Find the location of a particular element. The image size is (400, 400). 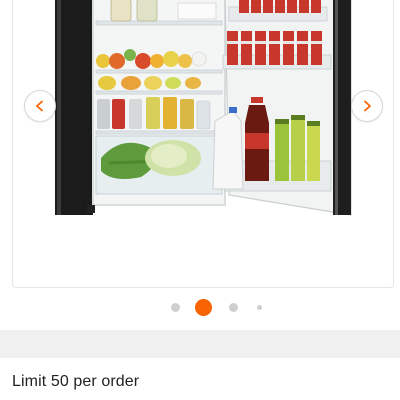

order-limit-text: Limit 50 per order is located at coordinates (76, 381).